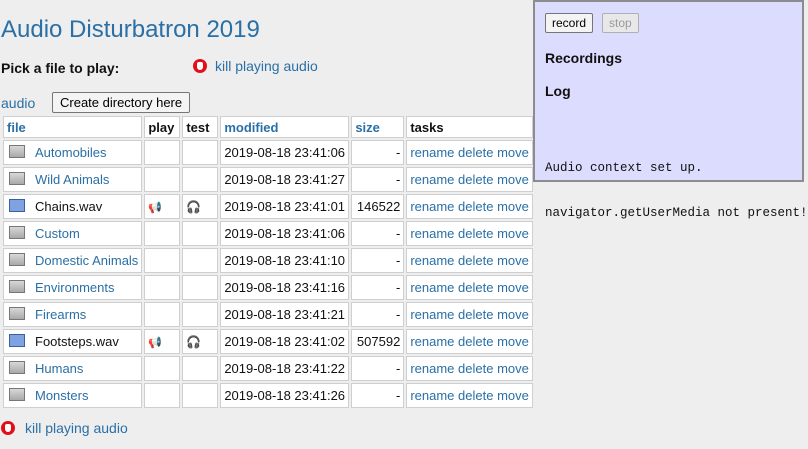  Describe the element at coordinates (285, 260) in the screenshot. I see `modified-cell: 2019-08-18 23:41:10` at that location.